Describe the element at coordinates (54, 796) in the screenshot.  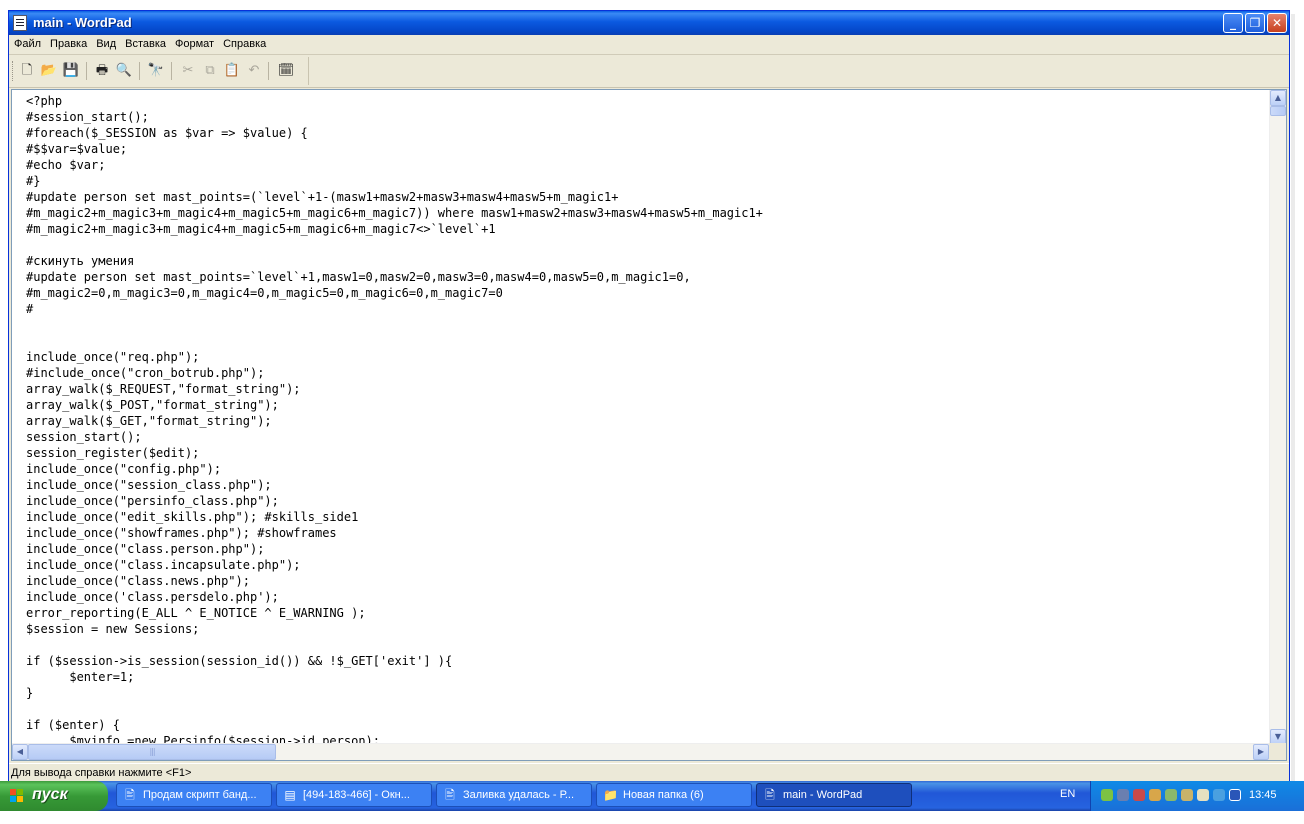
I see `start-button: пуск` at that location.